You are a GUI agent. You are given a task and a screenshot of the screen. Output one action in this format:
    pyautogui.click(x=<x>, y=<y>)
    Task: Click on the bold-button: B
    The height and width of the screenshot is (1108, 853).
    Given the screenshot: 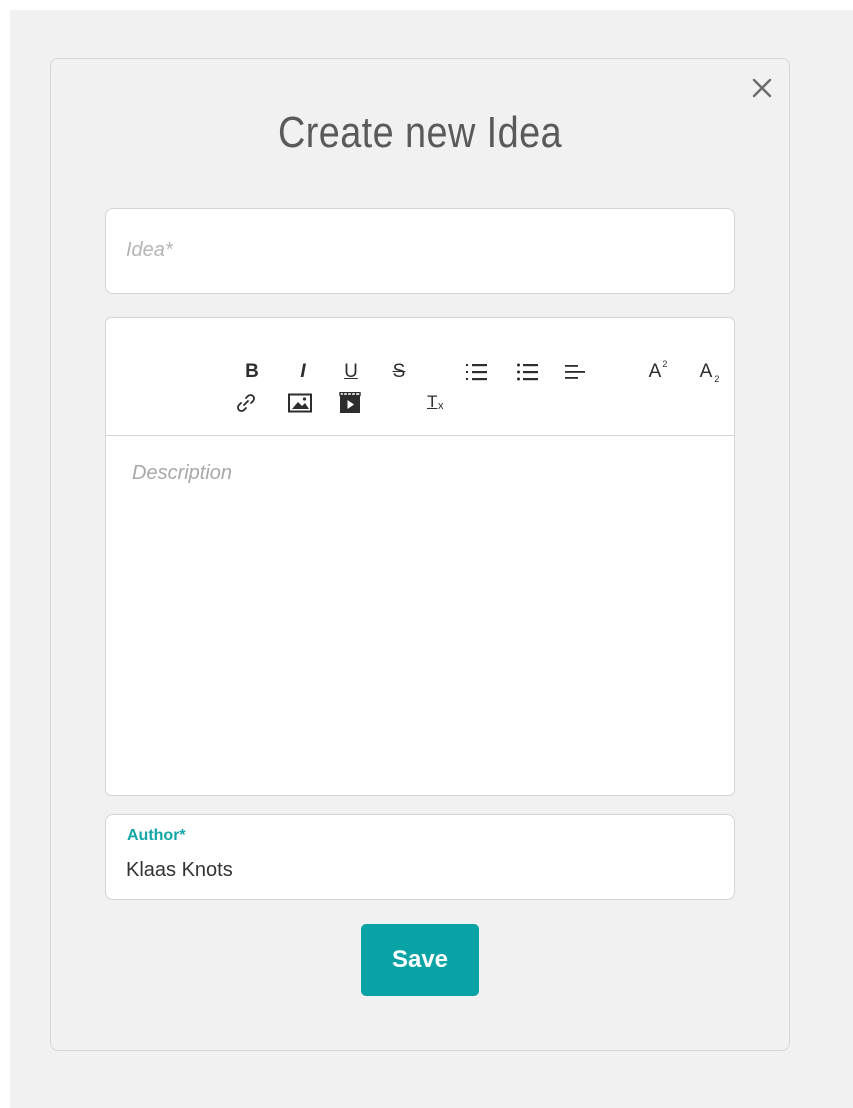 What is the action you would take?
    pyautogui.click(x=252, y=372)
    